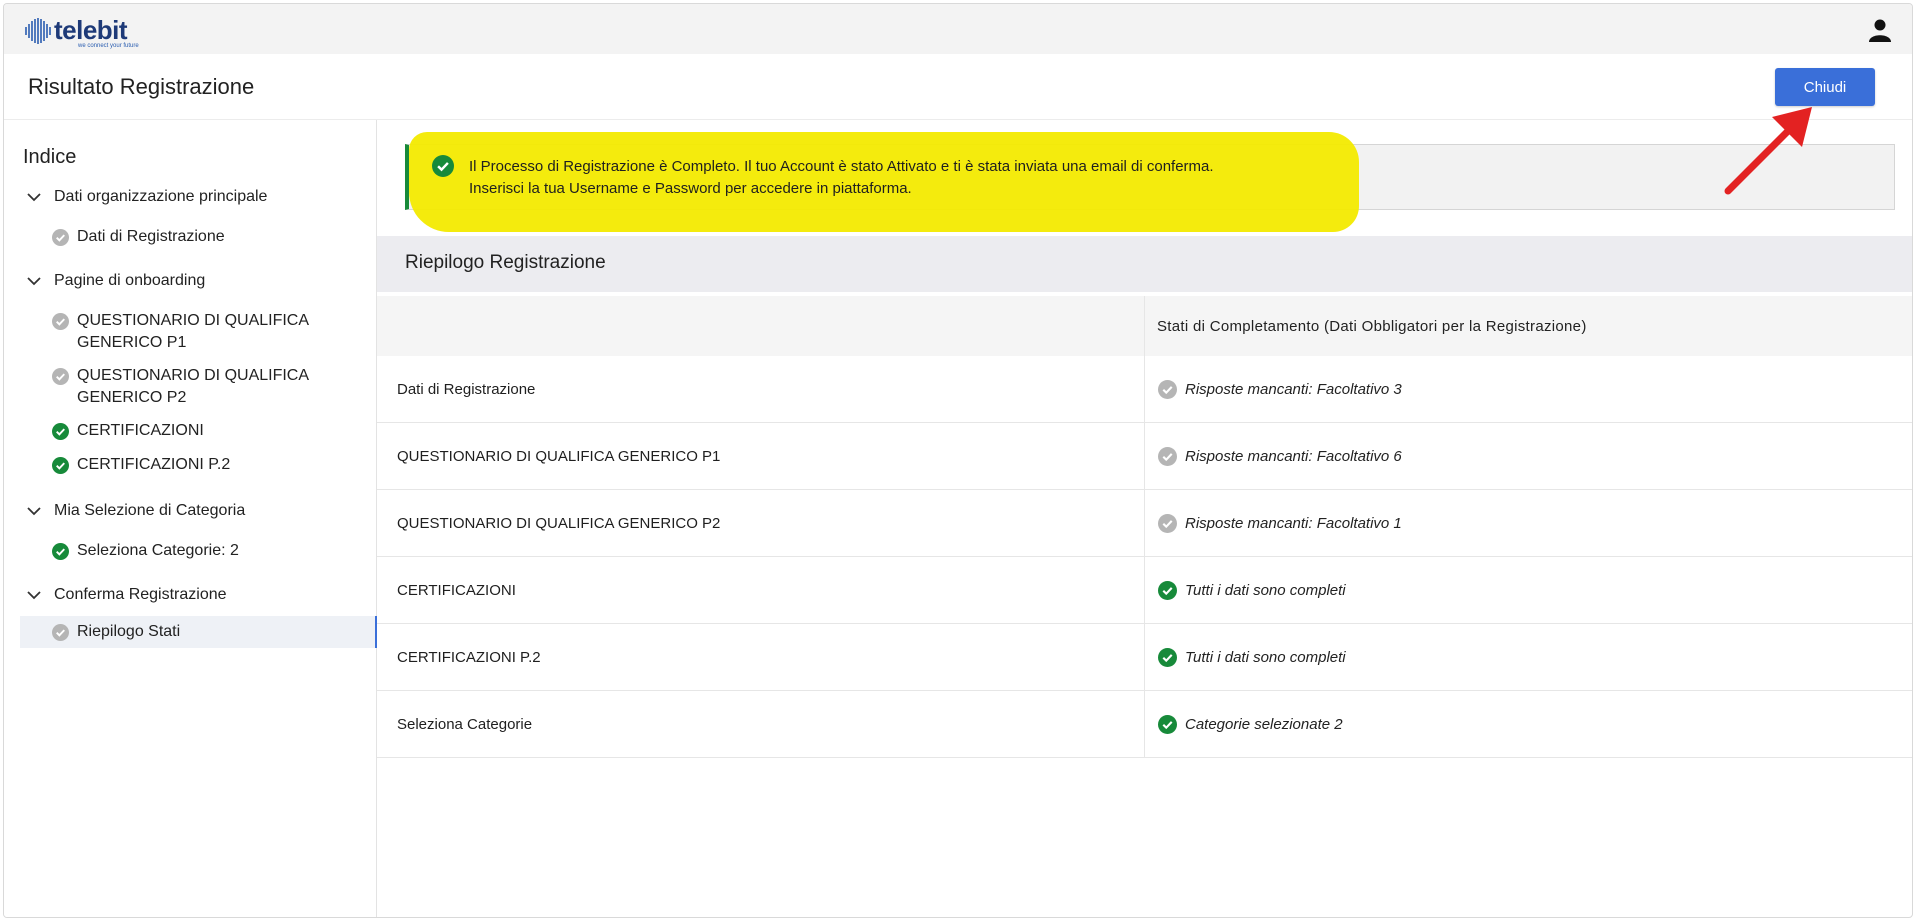  What do you see at coordinates (1528, 389) in the screenshot?
I see `row-status-cell: Risposte mancanti: Facoltativo 3` at bounding box center [1528, 389].